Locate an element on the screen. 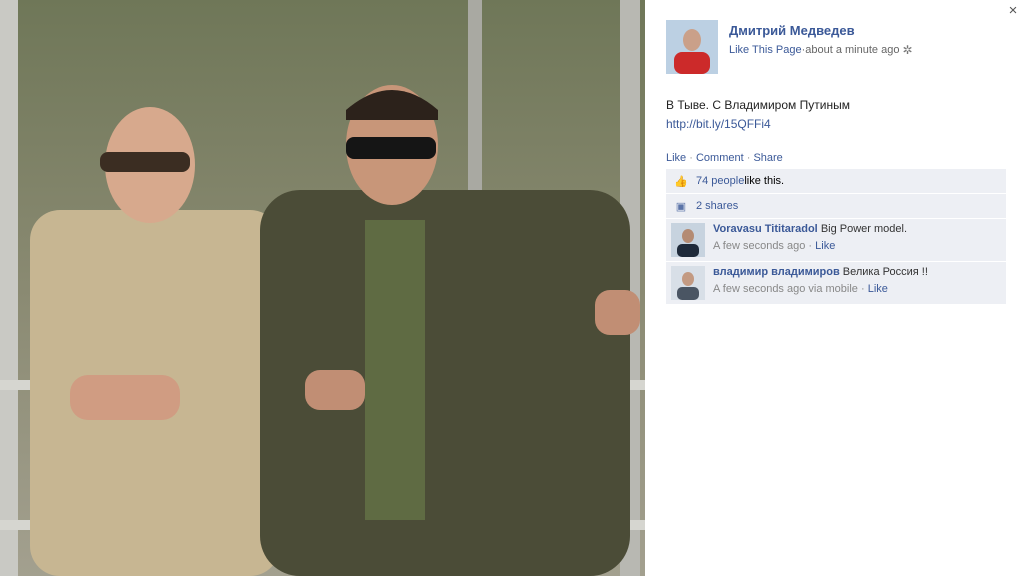  comment-via: via mobile is located at coordinates (831, 289).